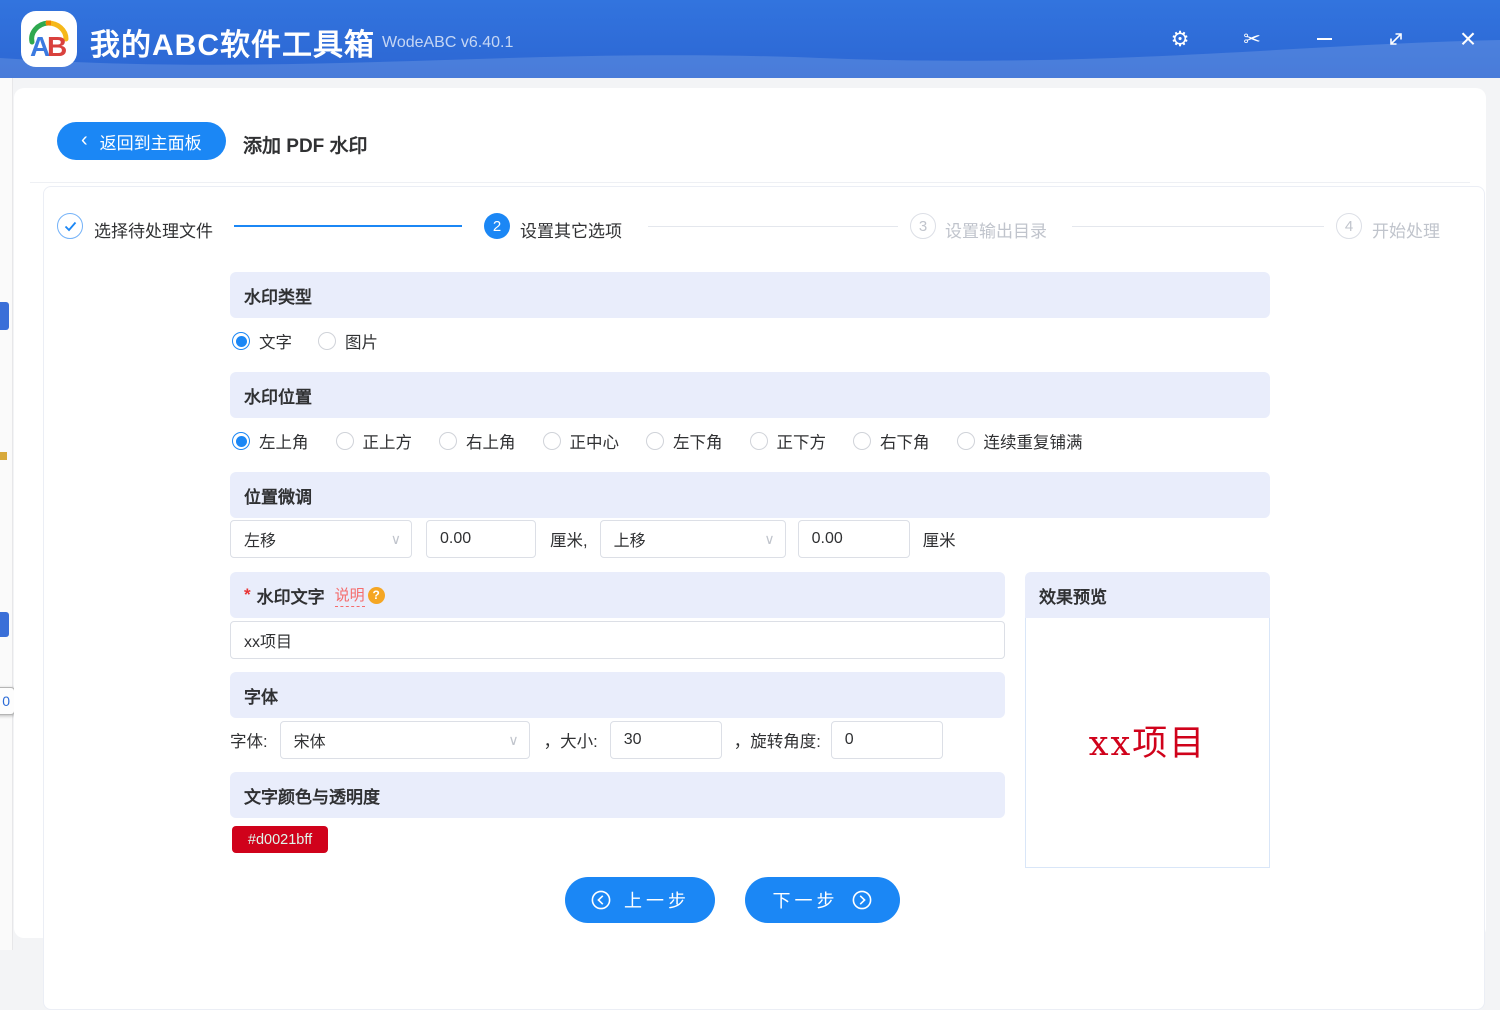  What do you see at coordinates (1180, 39) in the screenshot?
I see `settings-icon: ⚙` at bounding box center [1180, 39].